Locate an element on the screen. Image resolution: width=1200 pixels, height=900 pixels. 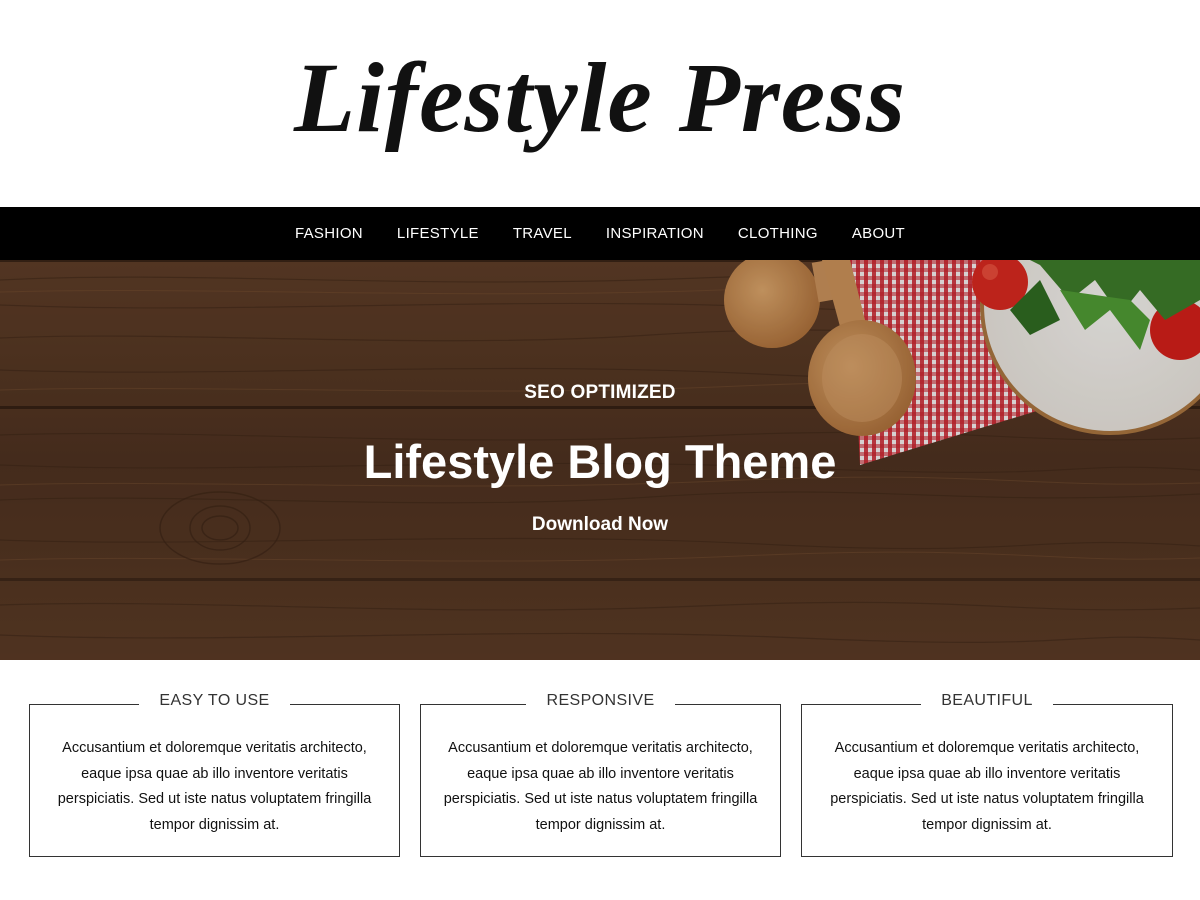
nav-item-about: ABOUT is located at coordinates (878, 233).